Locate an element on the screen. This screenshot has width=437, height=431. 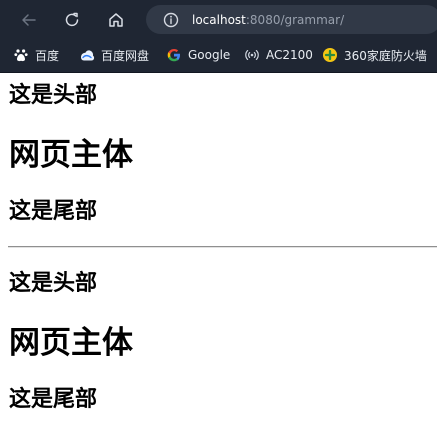
reload-button is located at coordinates (71, 19).